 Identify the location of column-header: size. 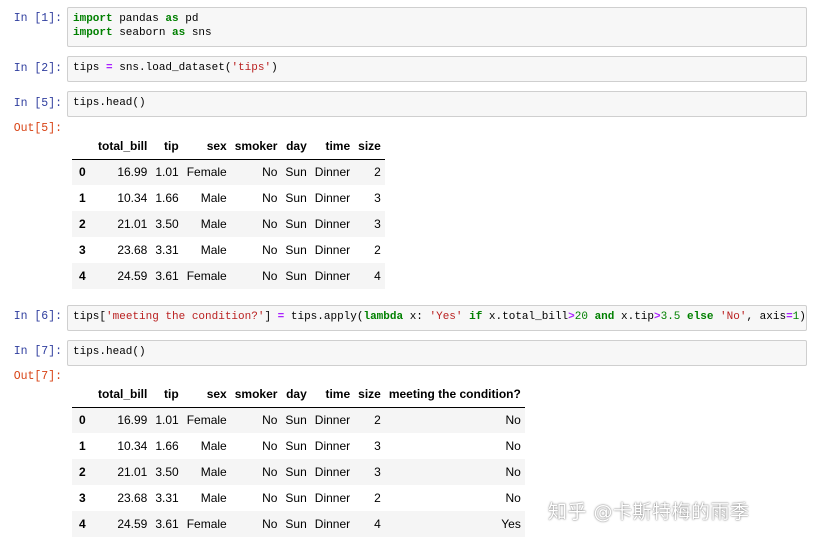
(369, 394).